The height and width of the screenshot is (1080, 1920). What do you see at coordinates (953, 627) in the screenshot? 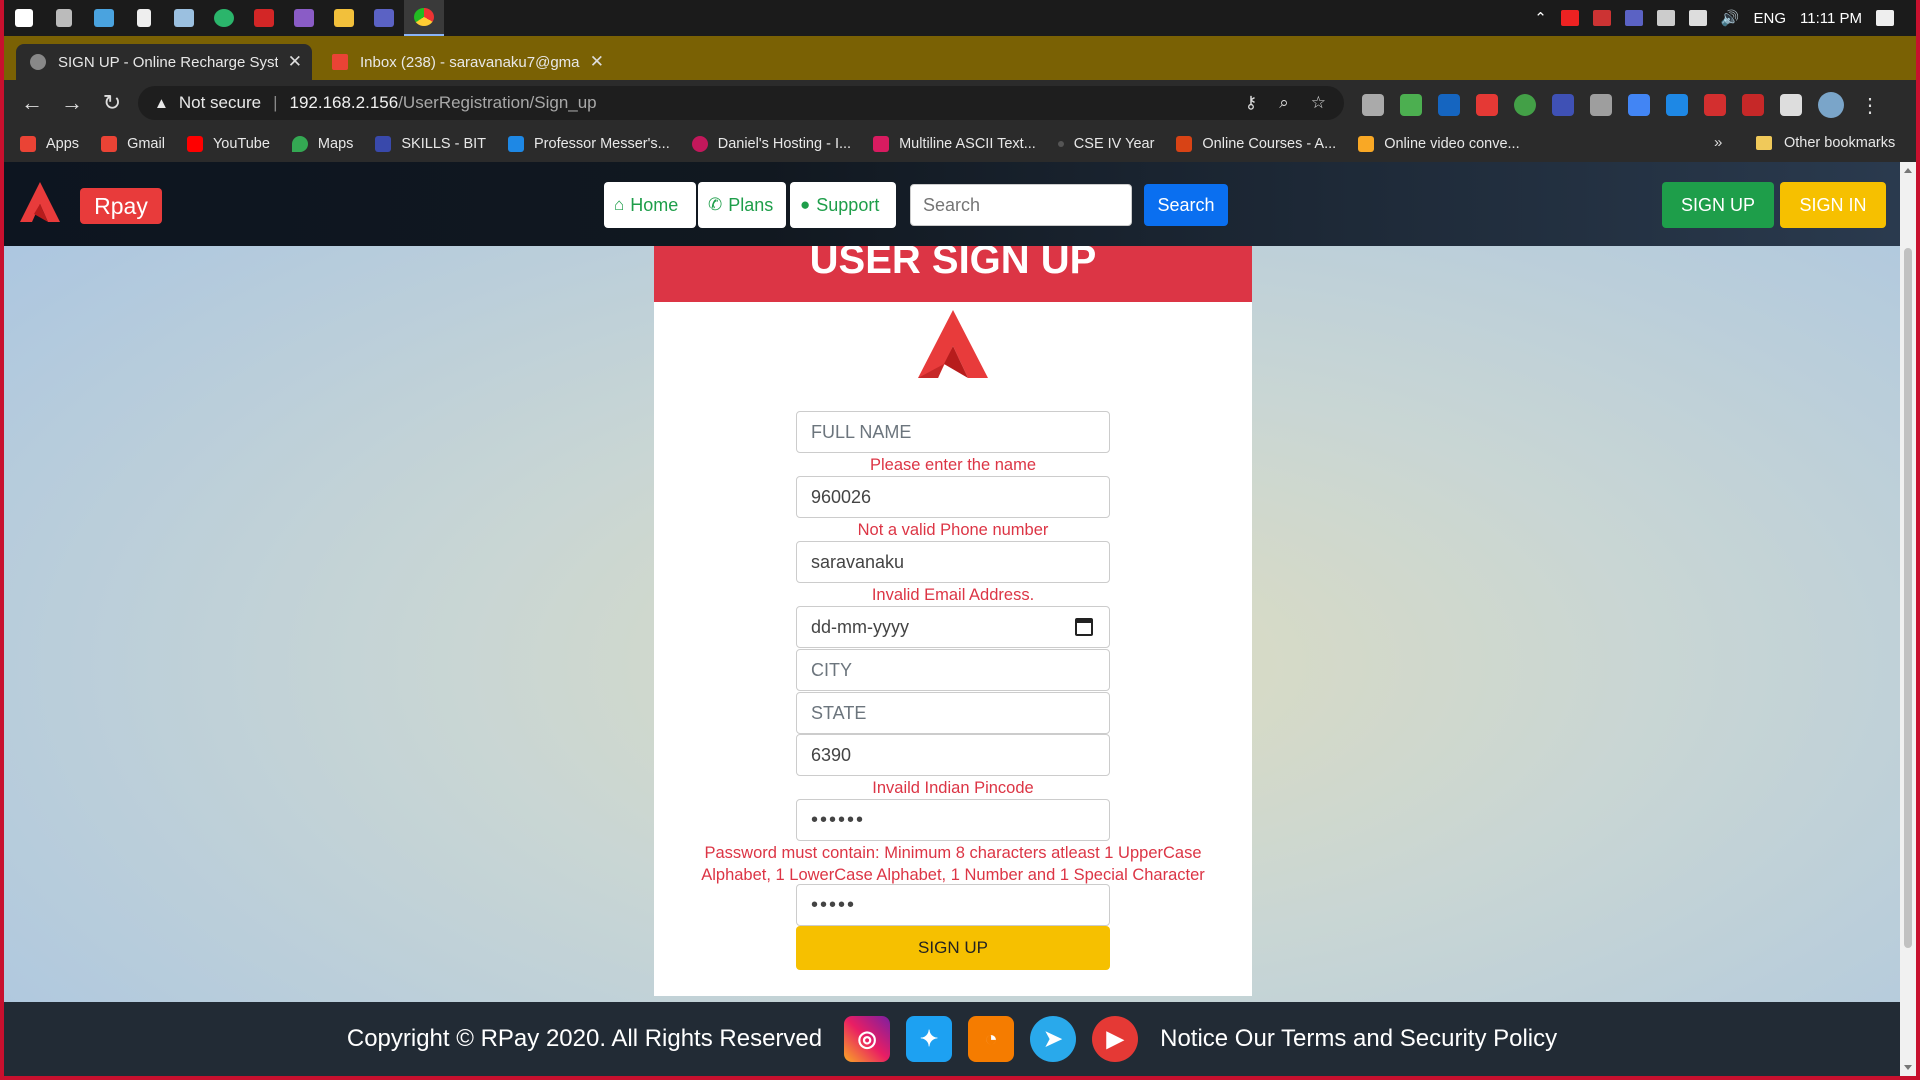
I see `dob-field: dd-mm-yyyy` at bounding box center [953, 627].